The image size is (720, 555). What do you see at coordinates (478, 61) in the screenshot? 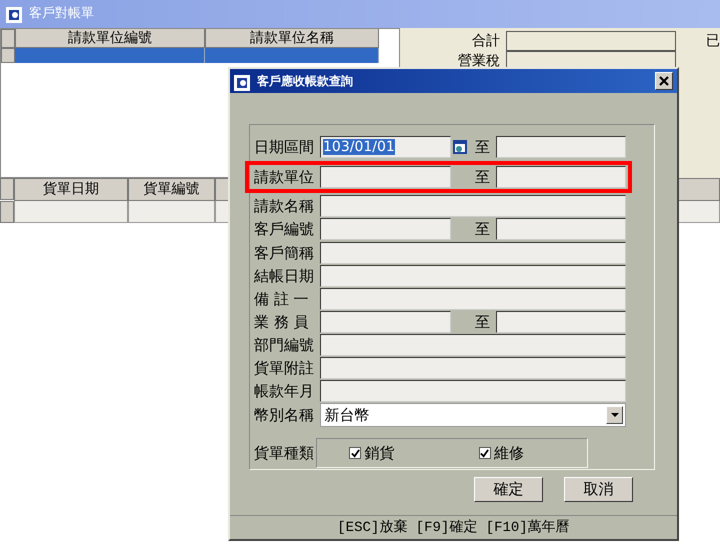
I see `field-label: 營業稅` at bounding box center [478, 61].